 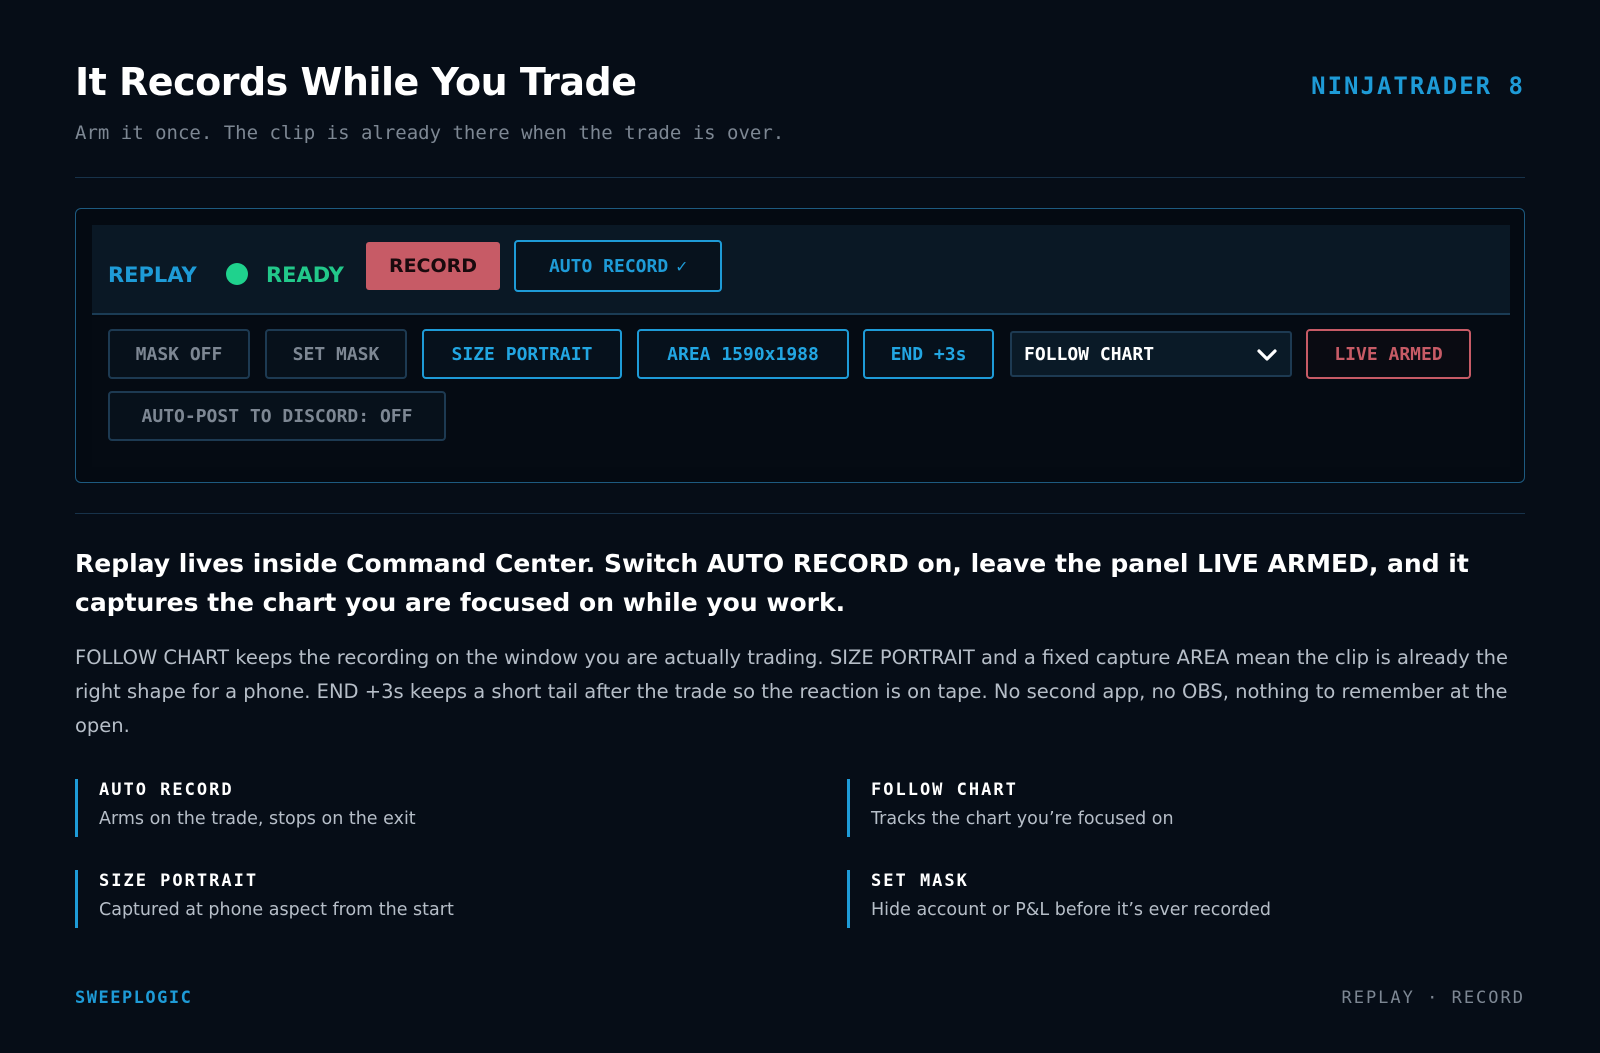 What do you see at coordinates (1418, 86) in the screenshot?
I see `platform-brand: NINJATRADER 8` at bounding box center [1418, 86].